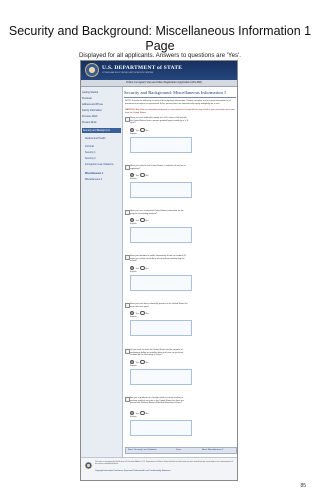 This screenshot has height=495, width=320. Describe the element at coordinates (88, 465) in the screenshot. I see `footer-seal-icon` at that location.